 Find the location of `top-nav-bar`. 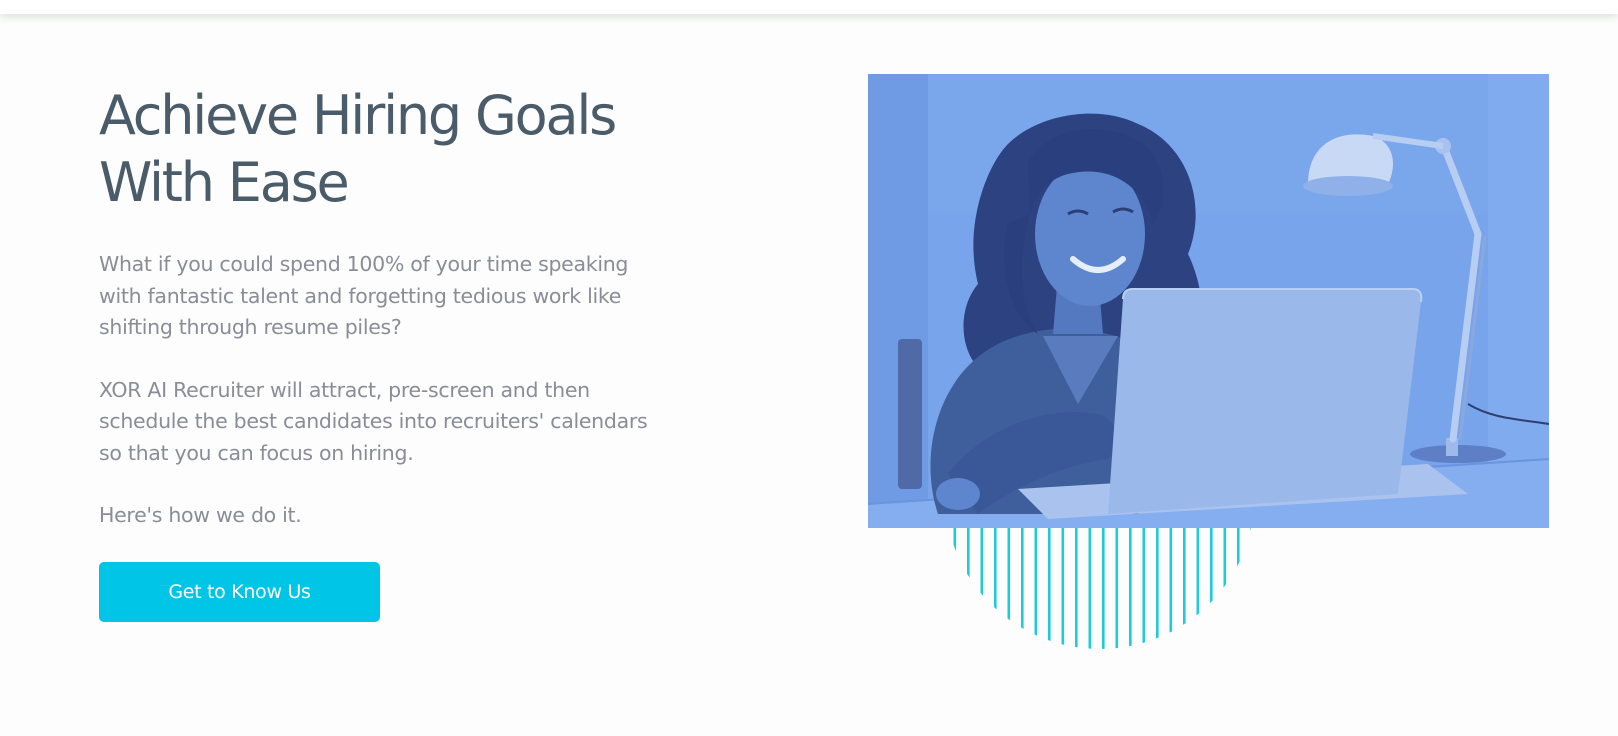

top-nav-bar is located at coordinates (809, 7).